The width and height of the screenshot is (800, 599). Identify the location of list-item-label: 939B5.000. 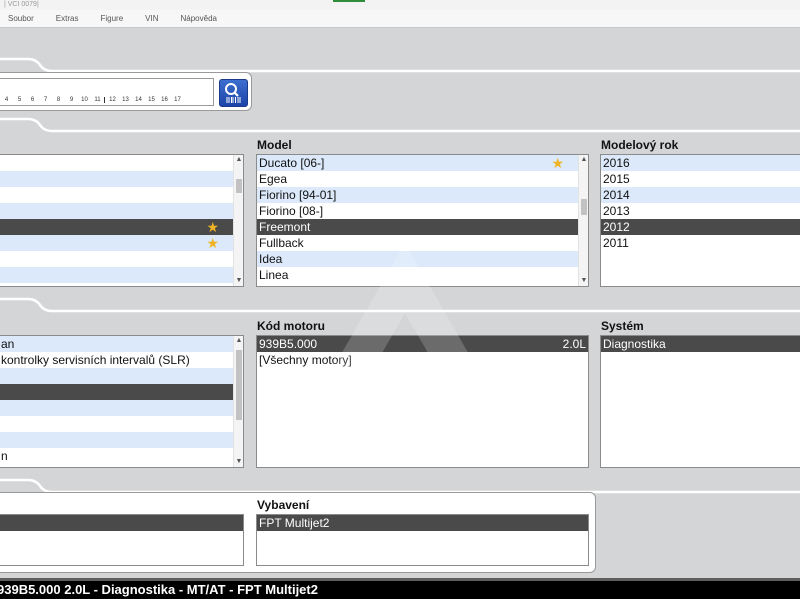
(288, 344).